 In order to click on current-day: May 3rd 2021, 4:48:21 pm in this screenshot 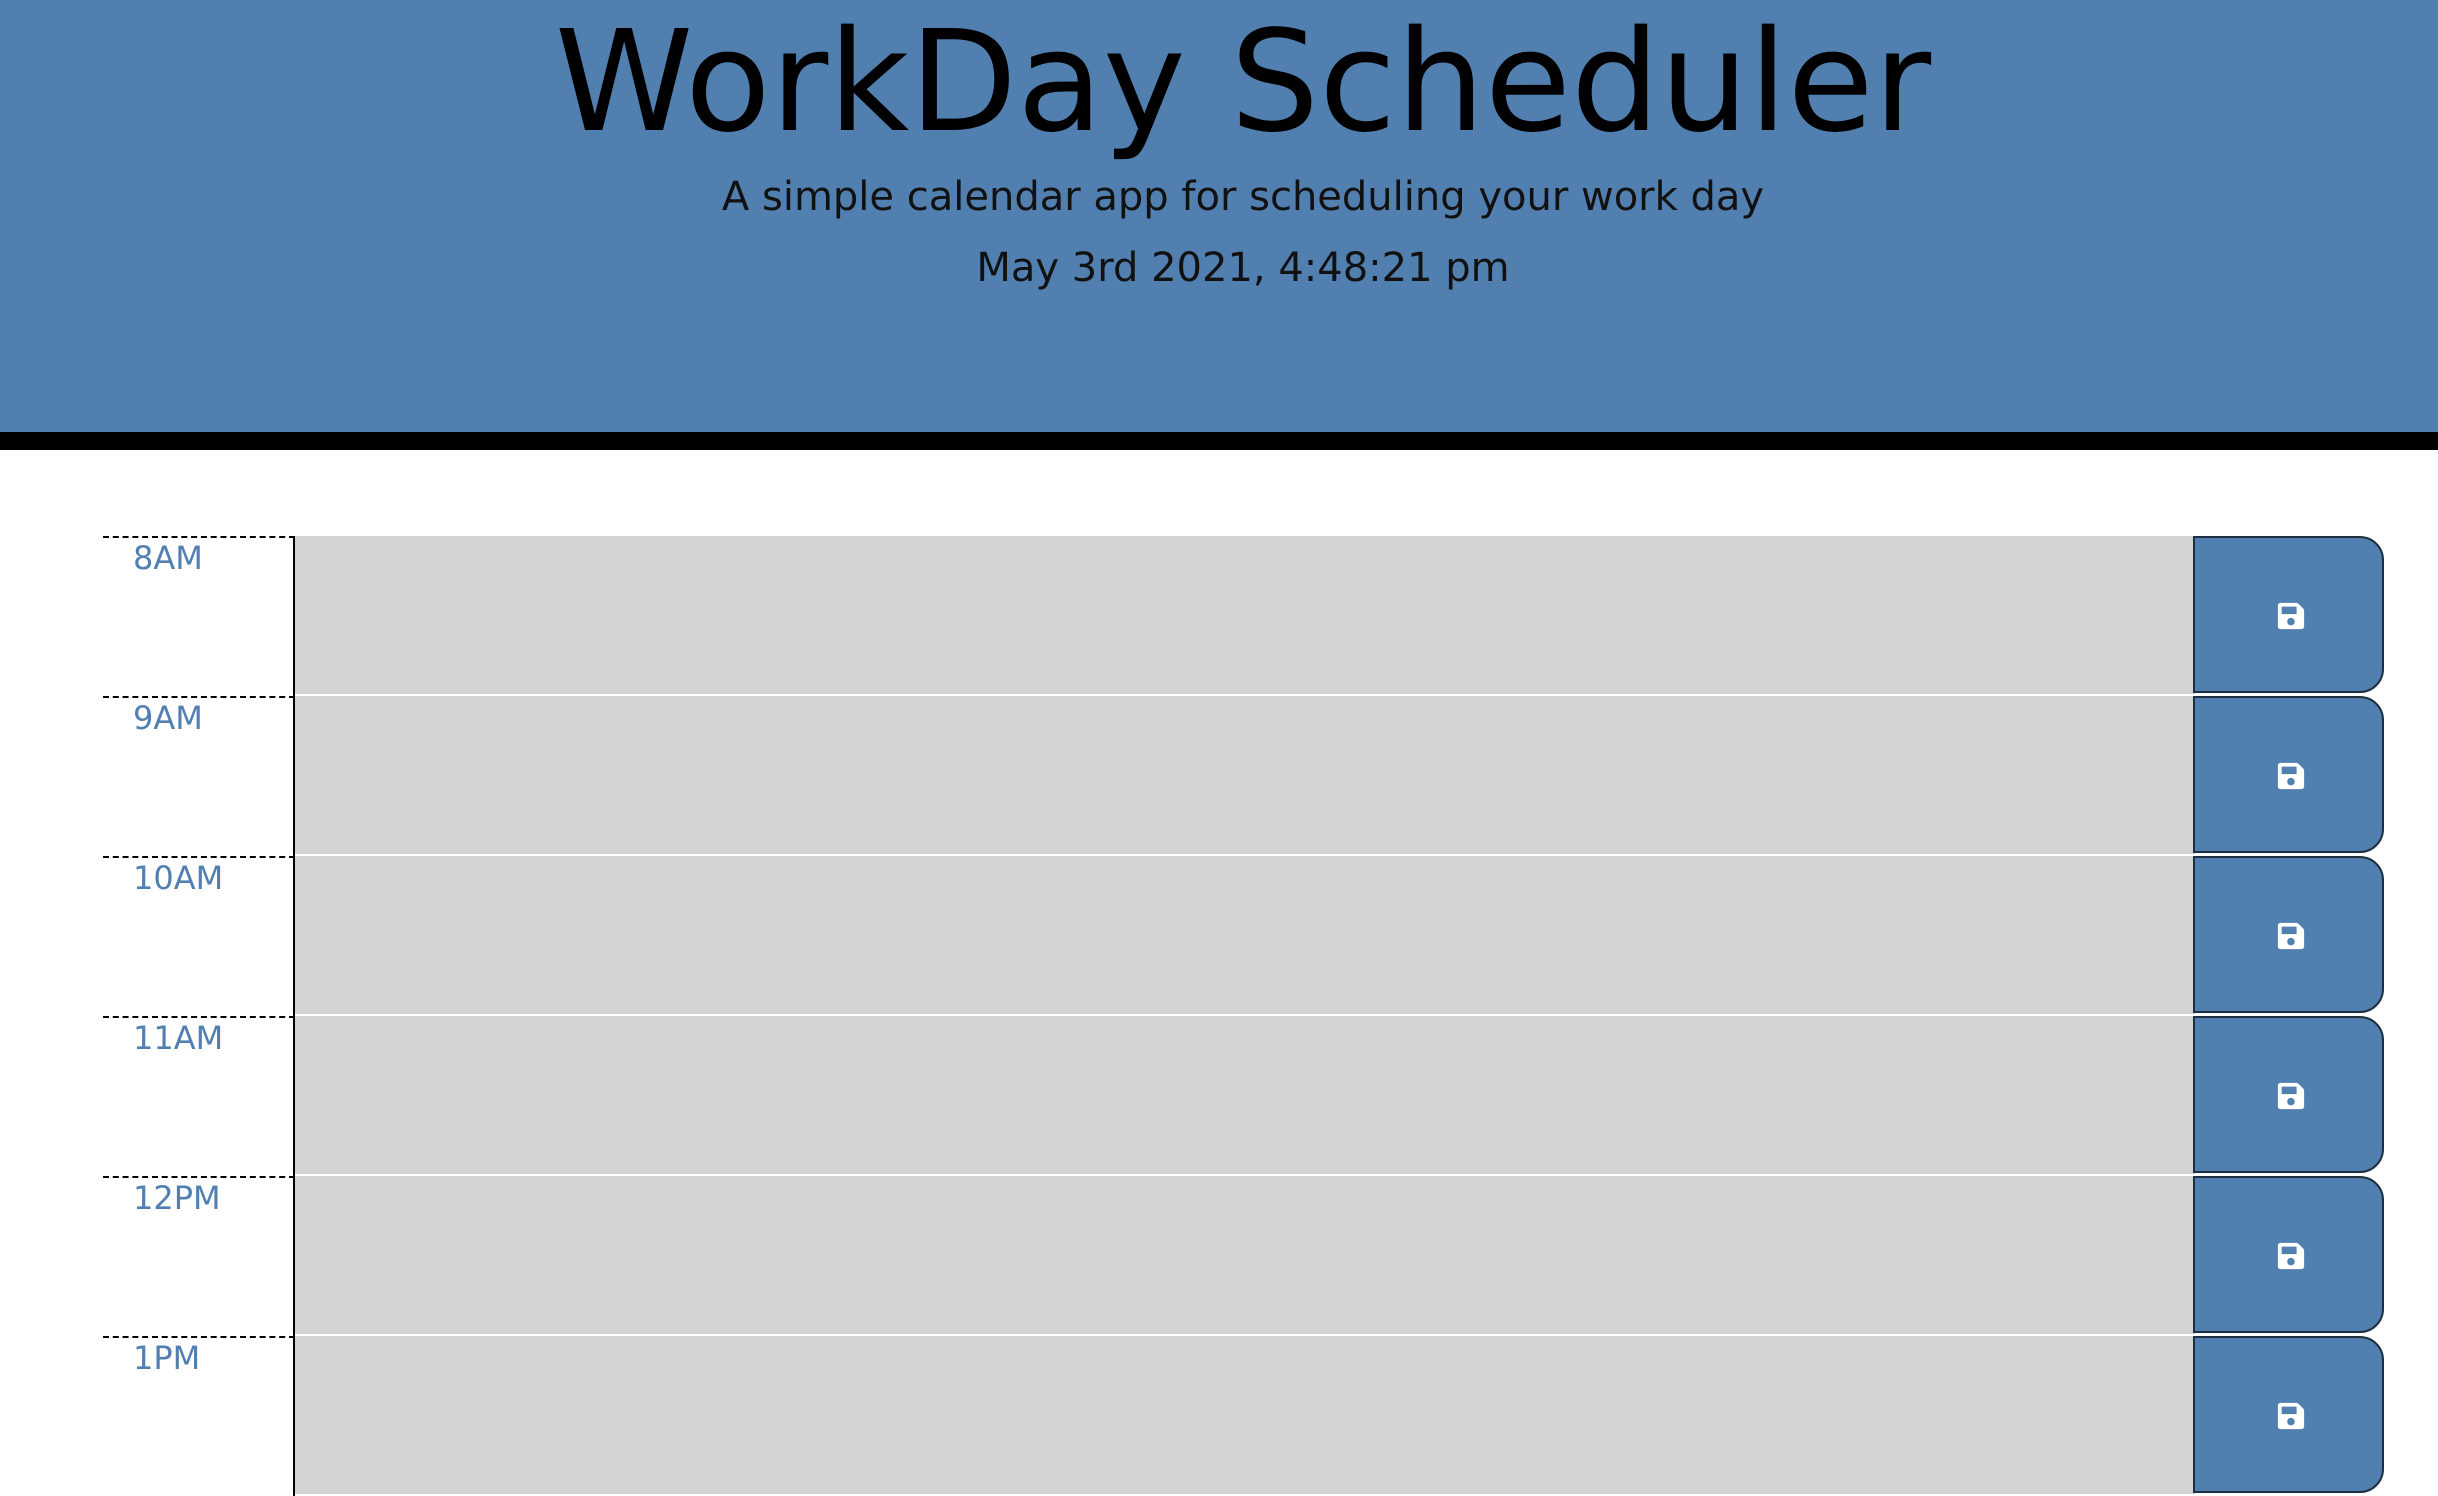, I will do `click(1243, 268)`.